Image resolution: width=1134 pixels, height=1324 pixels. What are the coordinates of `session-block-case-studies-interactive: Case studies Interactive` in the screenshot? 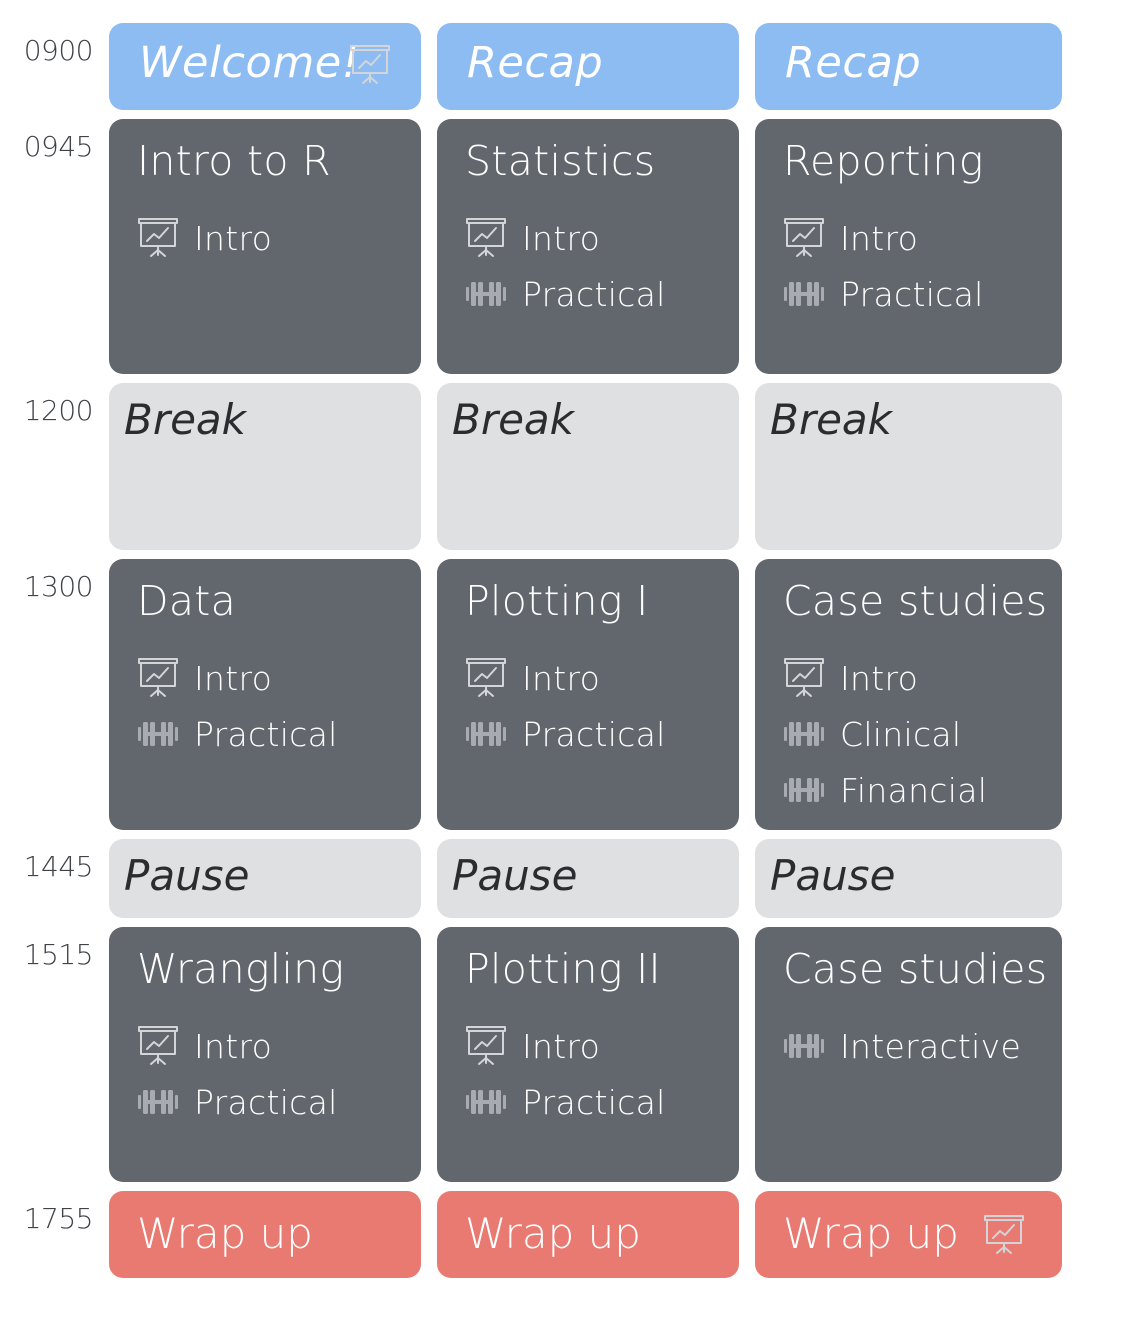 It's located at (908, 1054).